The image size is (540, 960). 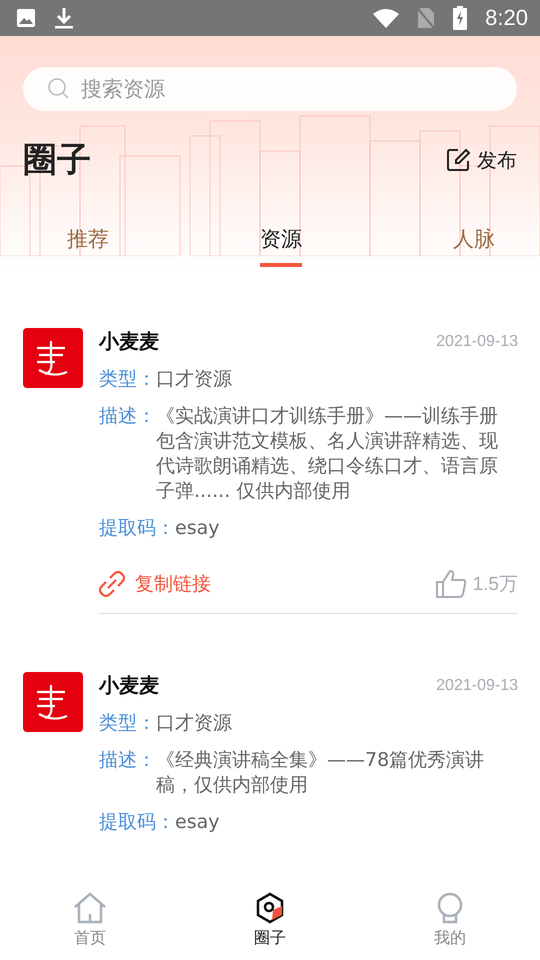 I want to click on link-icon, so click(x=112, y=584).